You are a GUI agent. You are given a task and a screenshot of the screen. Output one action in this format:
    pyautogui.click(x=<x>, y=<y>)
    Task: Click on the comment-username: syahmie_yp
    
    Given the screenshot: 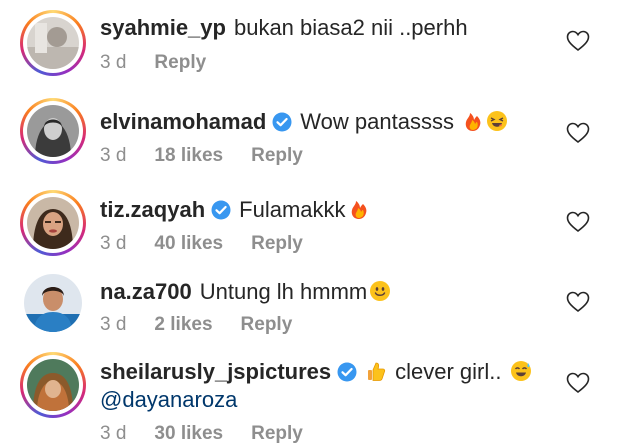 What is the action you would take?
    pyautogui.click(x=163, y=27)
    